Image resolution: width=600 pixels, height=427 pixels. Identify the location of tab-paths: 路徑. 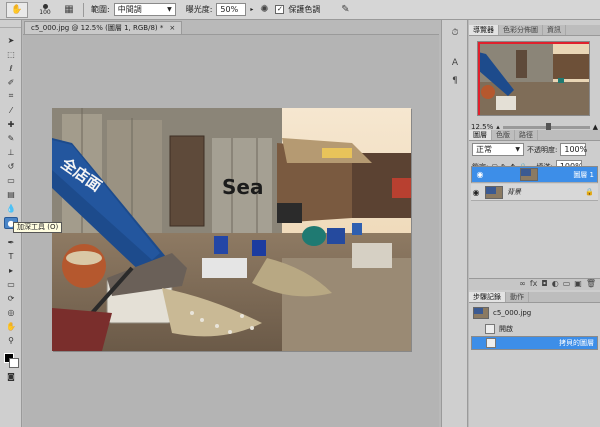
(526, 135).